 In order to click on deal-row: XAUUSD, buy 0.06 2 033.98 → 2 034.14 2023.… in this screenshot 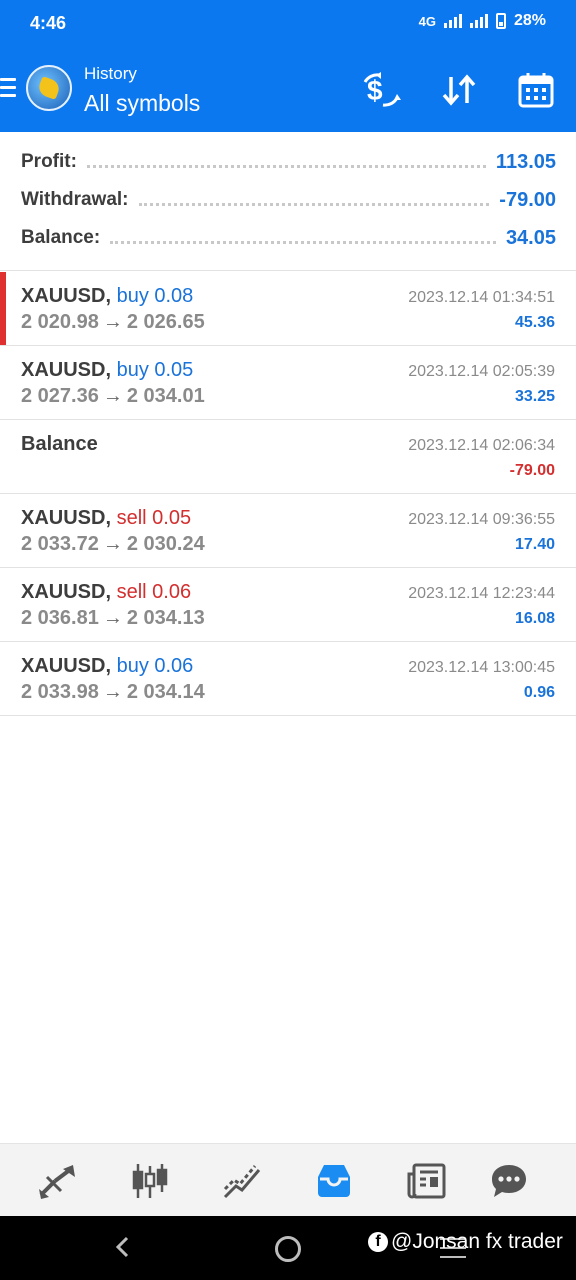, I will do `click(288, 679)`.